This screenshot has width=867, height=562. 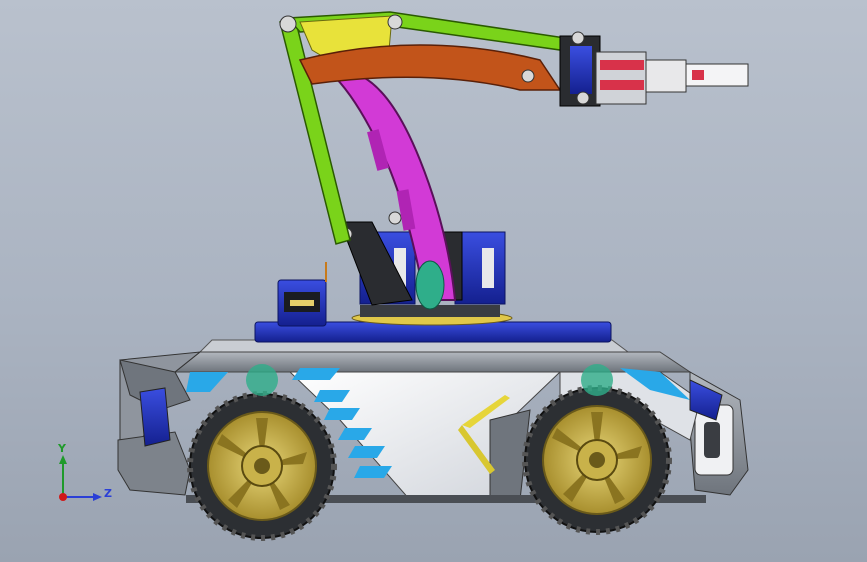 I want to click on coordinate-triad: Y Z, so click(x=84, y=471).